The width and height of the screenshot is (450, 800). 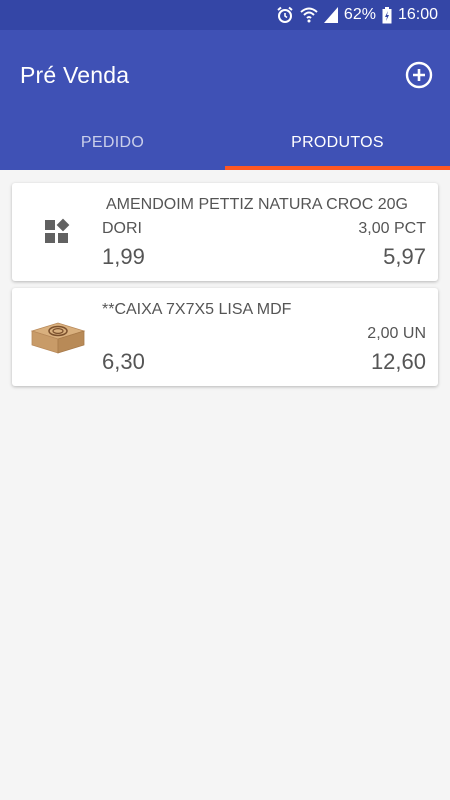 I want to click on product-name: **CAIXA 7X7X5 LISA MDF, so click(x=197, y=309).